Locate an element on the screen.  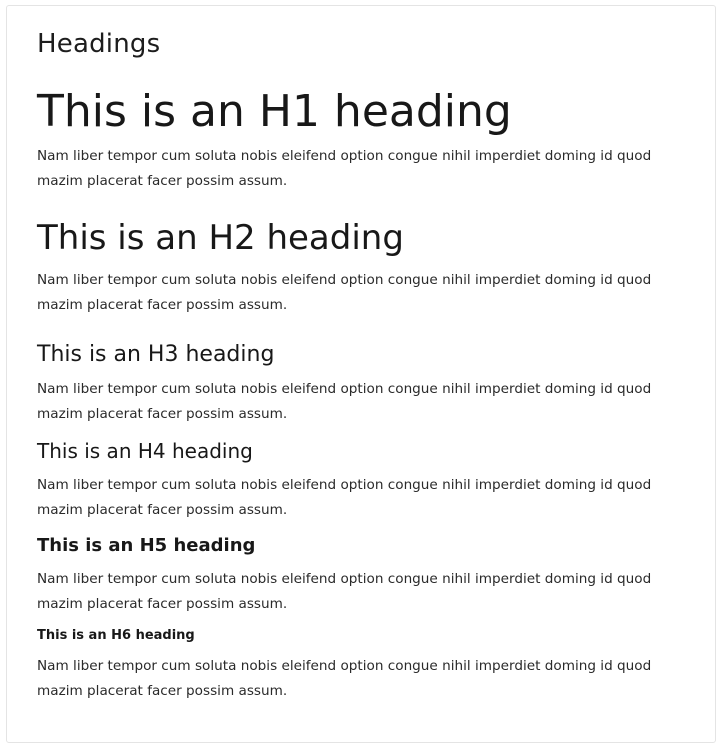
h4-heading: This is an H4 heading is located at coordinates (145, 451).